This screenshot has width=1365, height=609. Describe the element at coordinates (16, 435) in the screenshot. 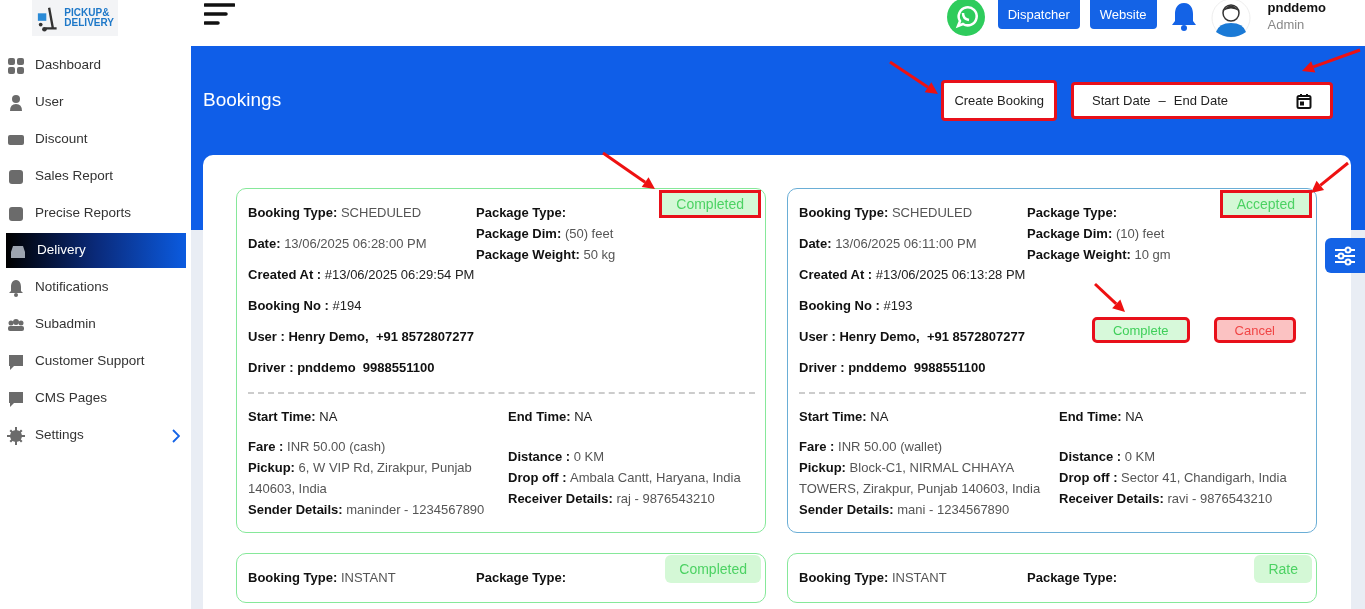

I see `settings-icon` at that location.